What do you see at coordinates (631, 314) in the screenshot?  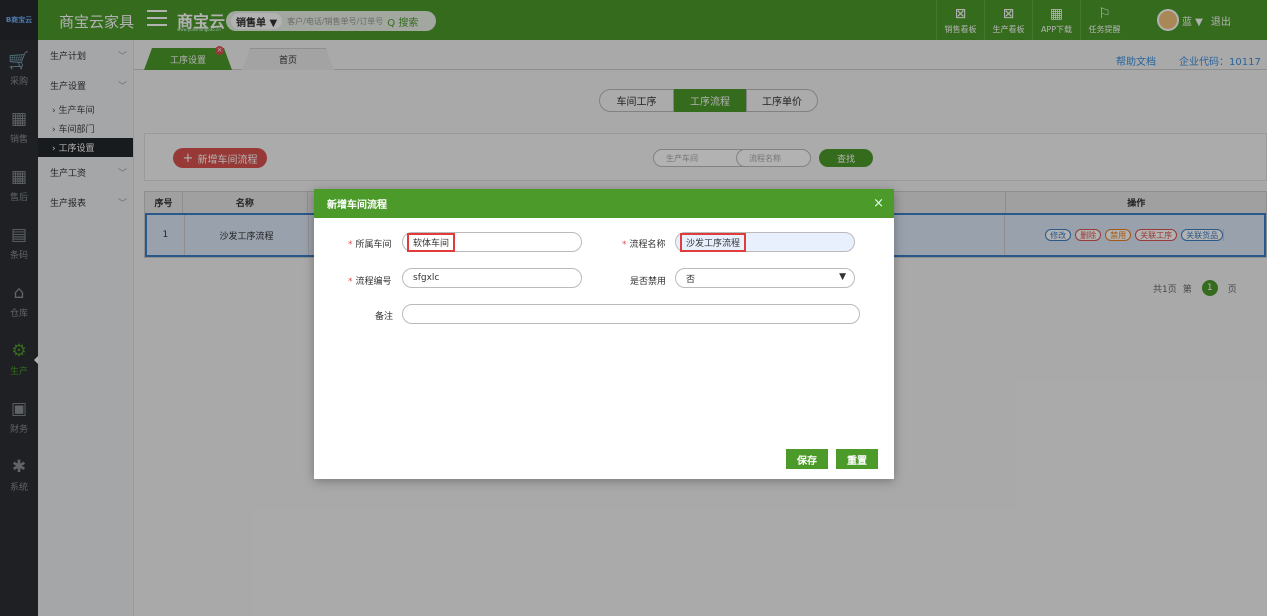 I see `note-field` at bounding box center [631, 314].